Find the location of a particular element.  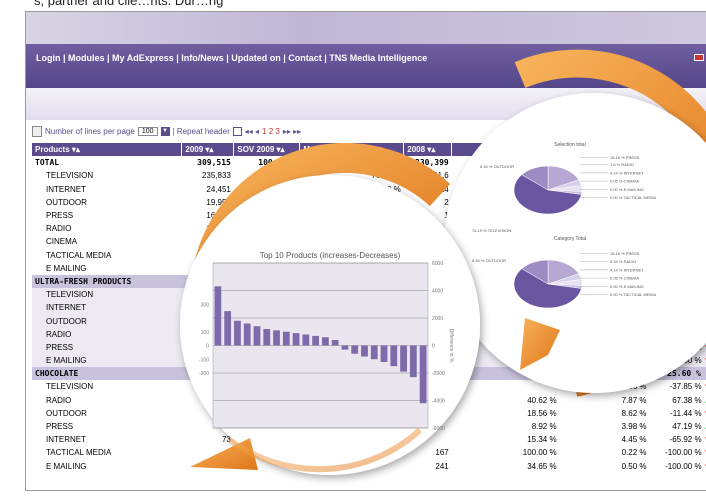

table-cell: -37.85 % ↘ is located at coordinates (677, 386).